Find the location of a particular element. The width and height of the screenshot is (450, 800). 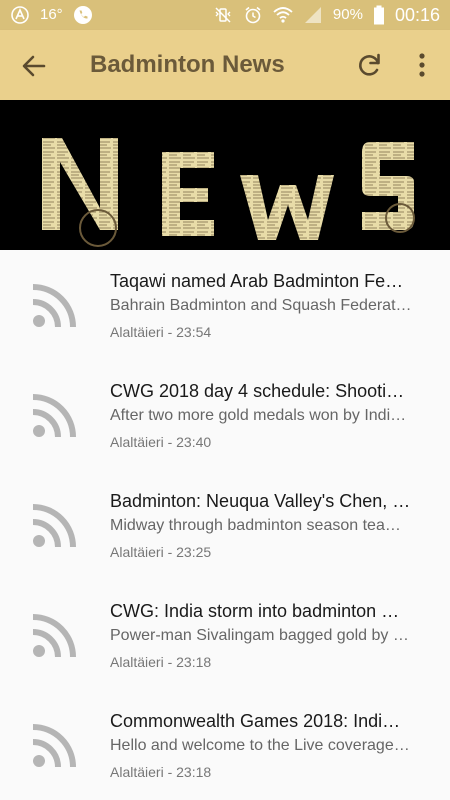

app-bar: Badminton News is located at coordinates (225, 65).